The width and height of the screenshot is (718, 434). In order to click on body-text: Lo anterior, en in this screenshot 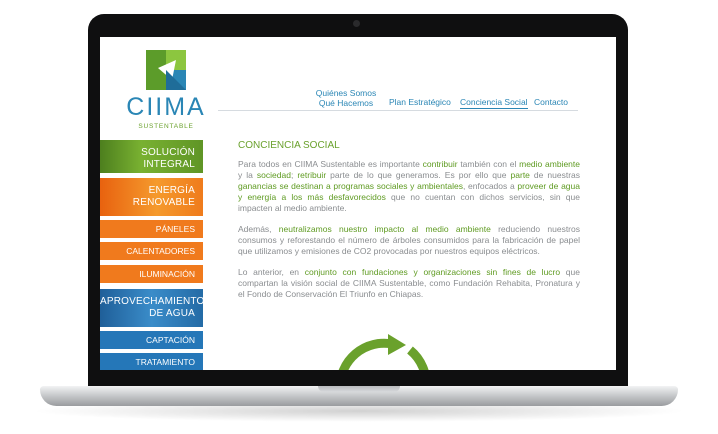, I will do `click(271, 272)`.